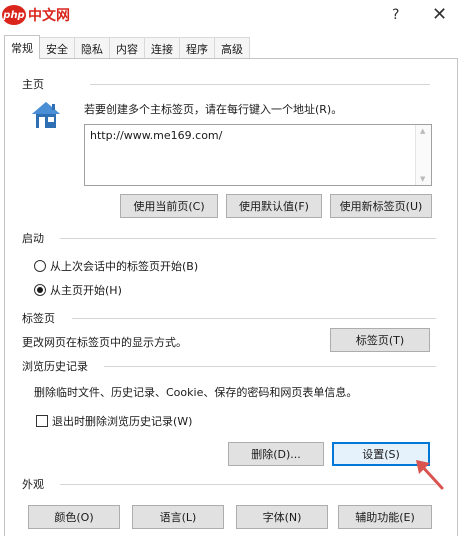  I want to click on scroll-down-icon: ▼, so click(422, 179).